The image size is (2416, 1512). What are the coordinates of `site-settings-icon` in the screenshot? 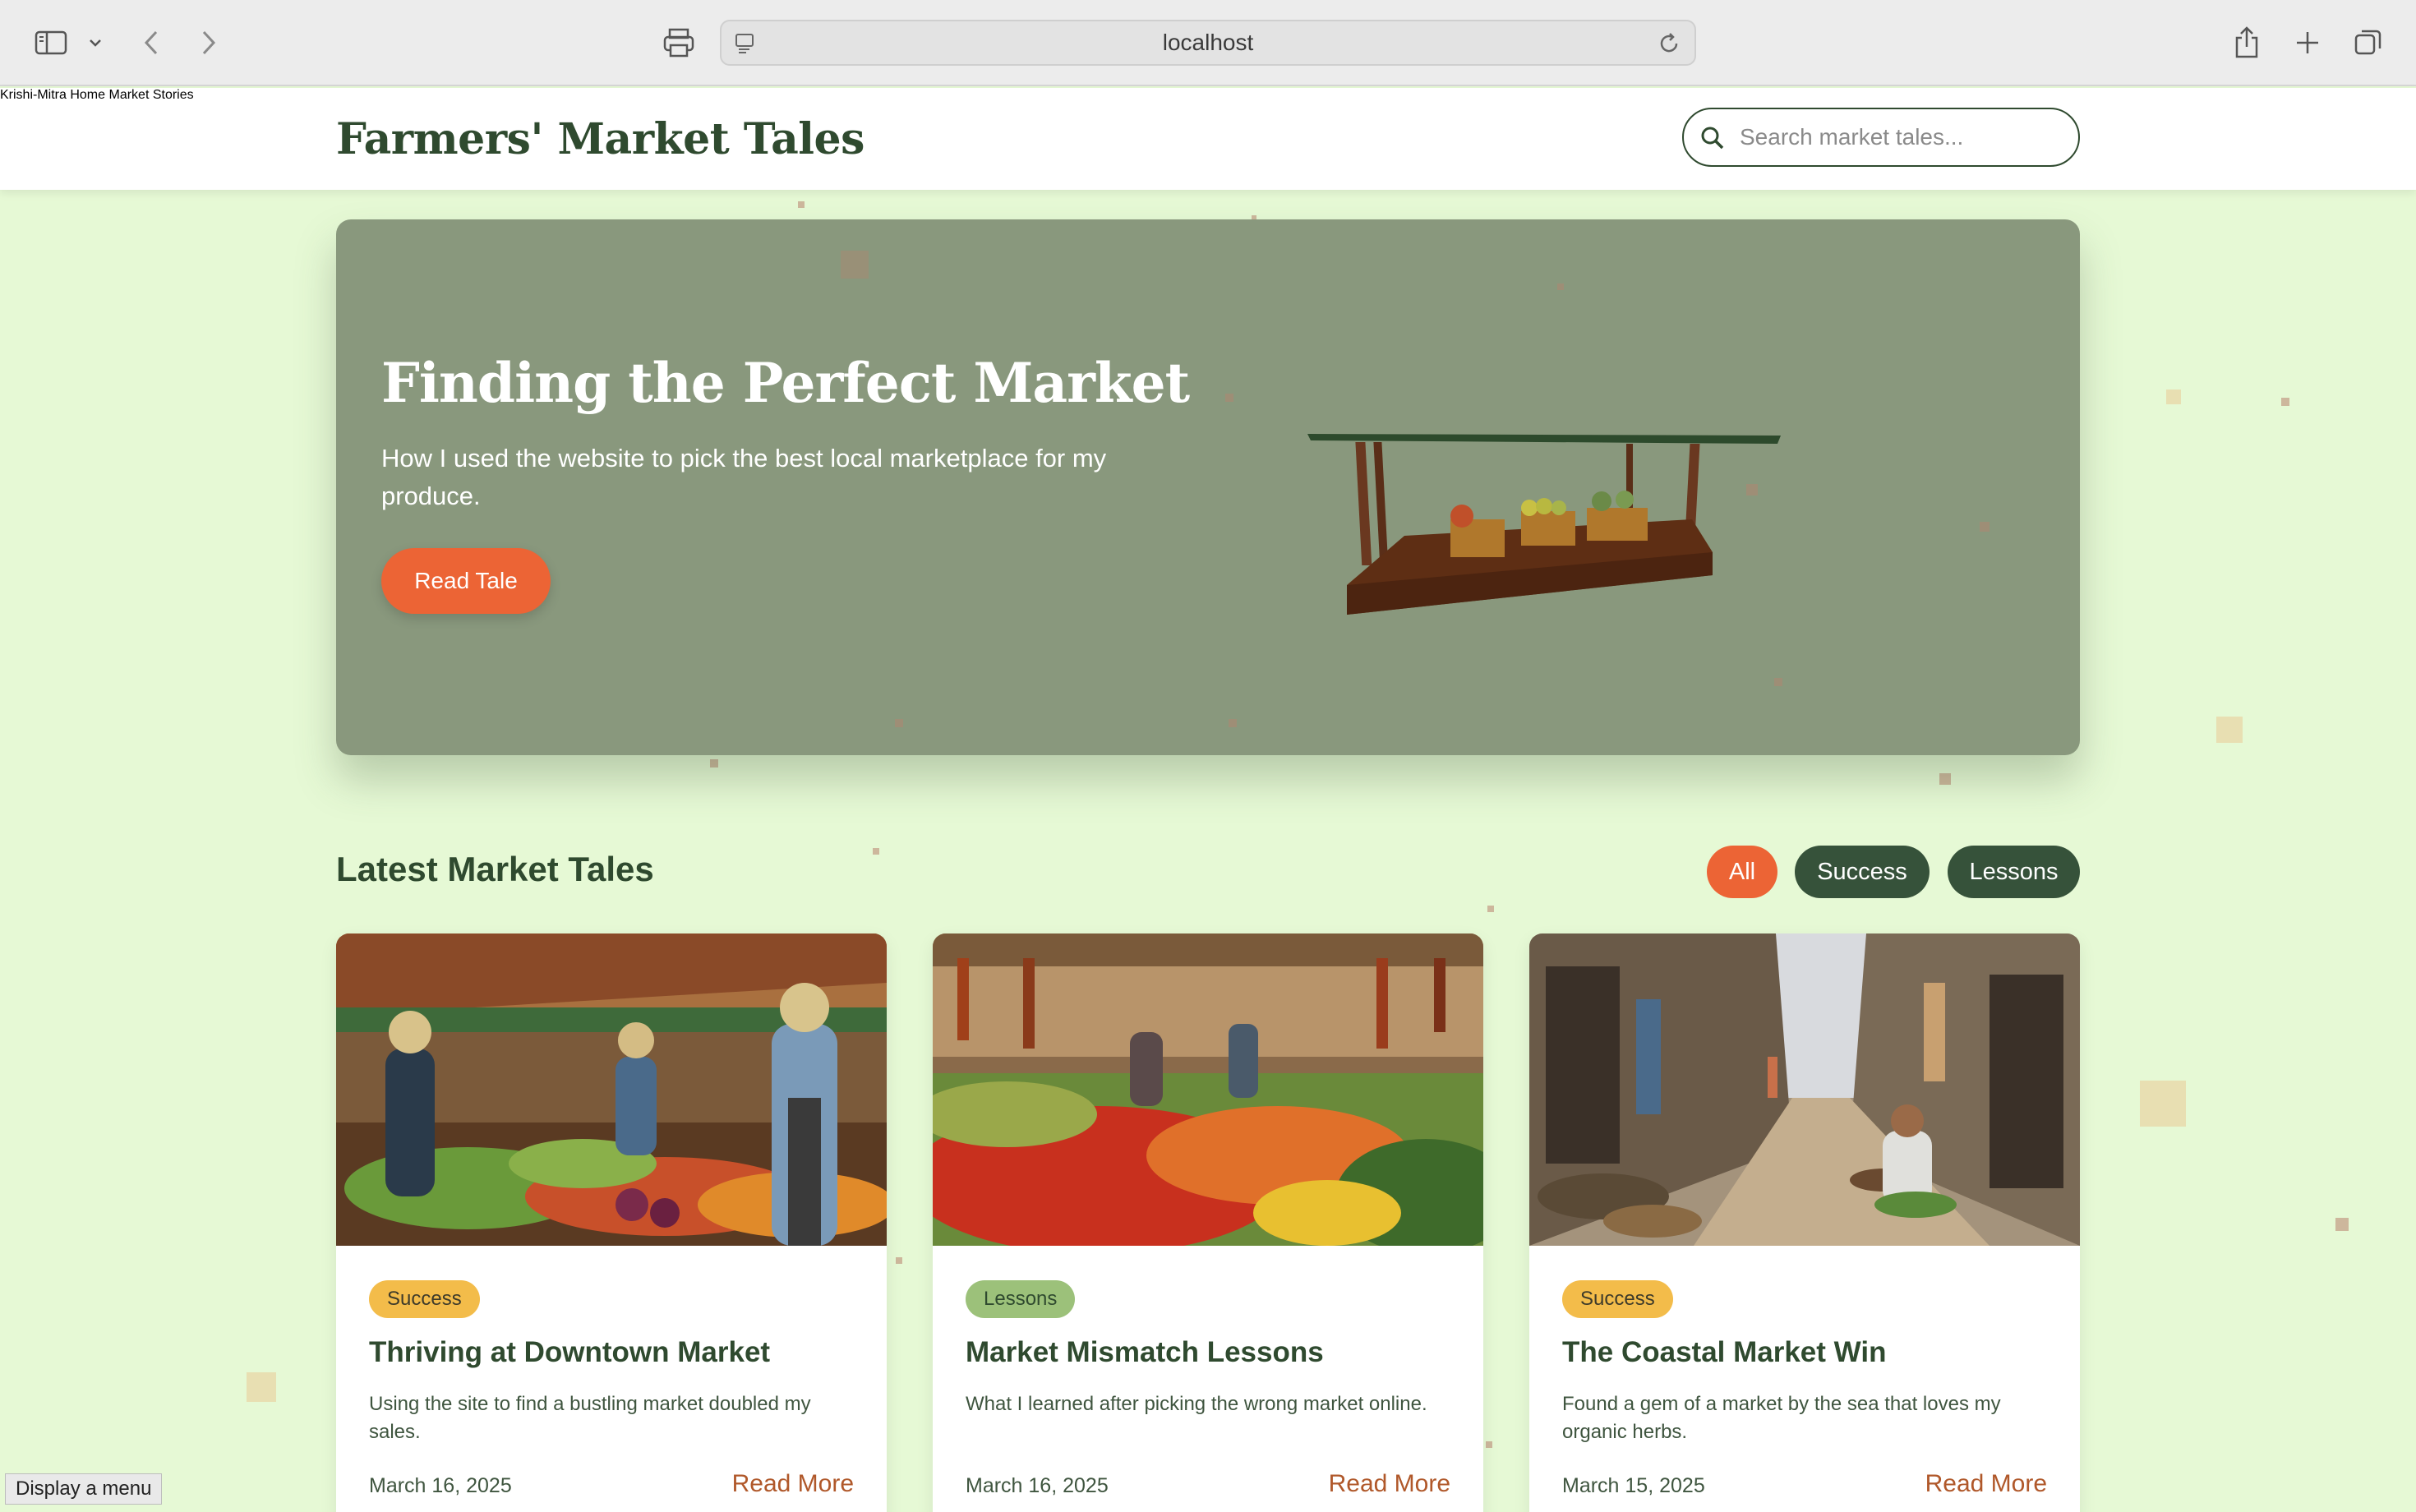 It's located at (745, 46).